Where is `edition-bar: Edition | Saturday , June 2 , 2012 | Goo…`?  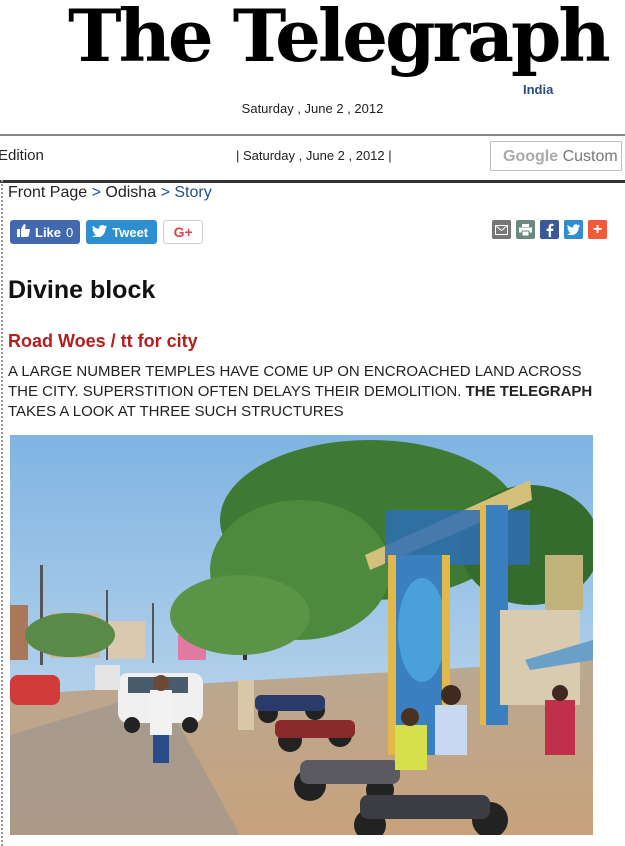 edition-bar: Edition | Saturday , June 2 , 2012 | Goo… is located at coordinates (312, 158).